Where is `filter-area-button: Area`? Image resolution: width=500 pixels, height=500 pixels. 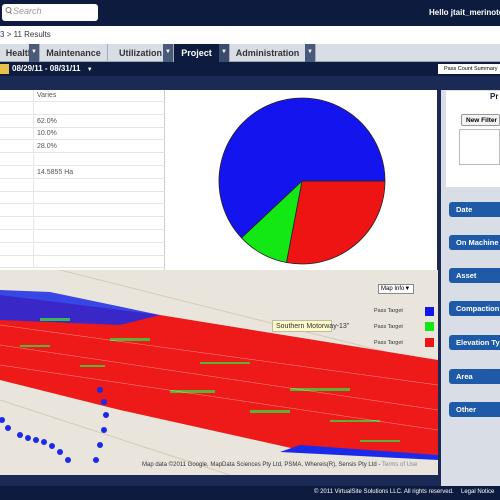
filter-area-button: Area is located at coordinates (474, 376).